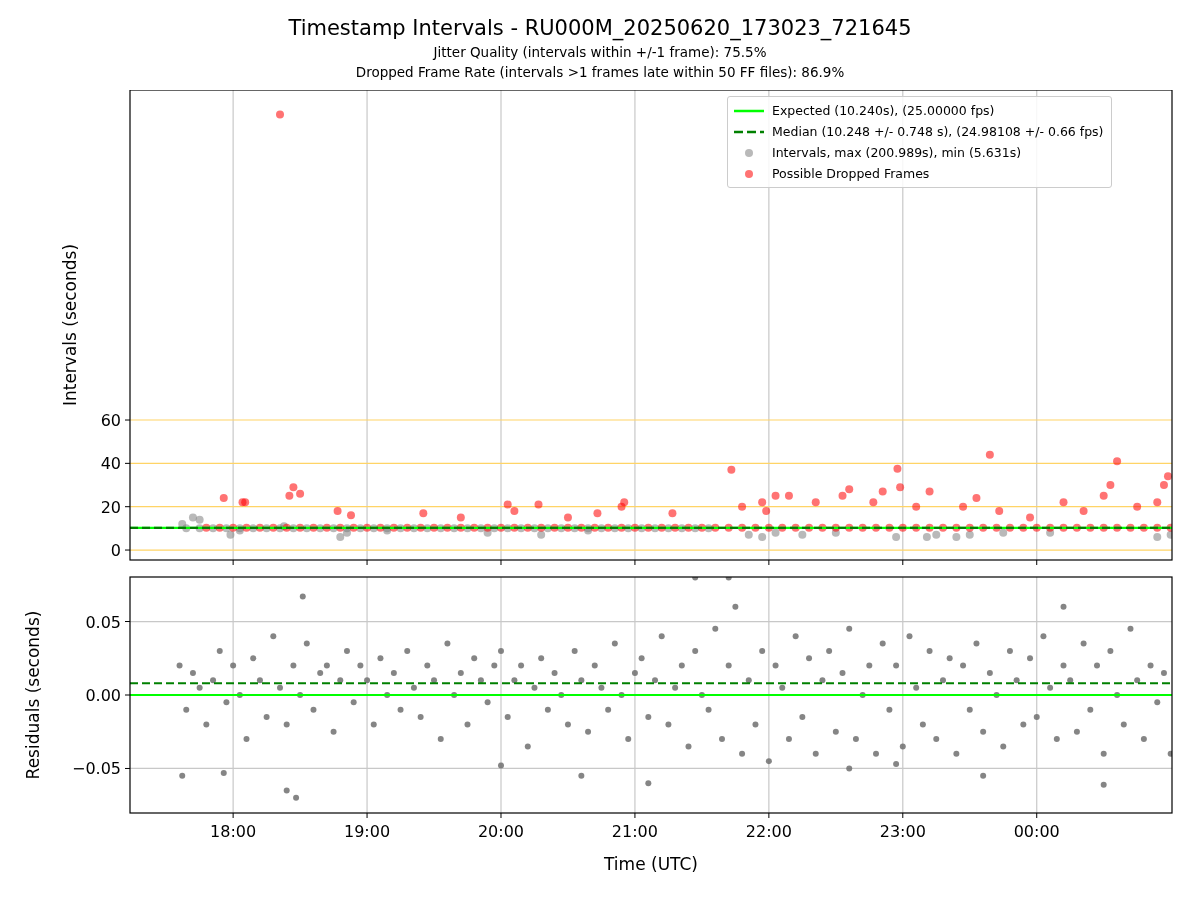 This screenshot has width=1200, height=900. I want to click on tick-label: 00:00, so click(1036, 831).